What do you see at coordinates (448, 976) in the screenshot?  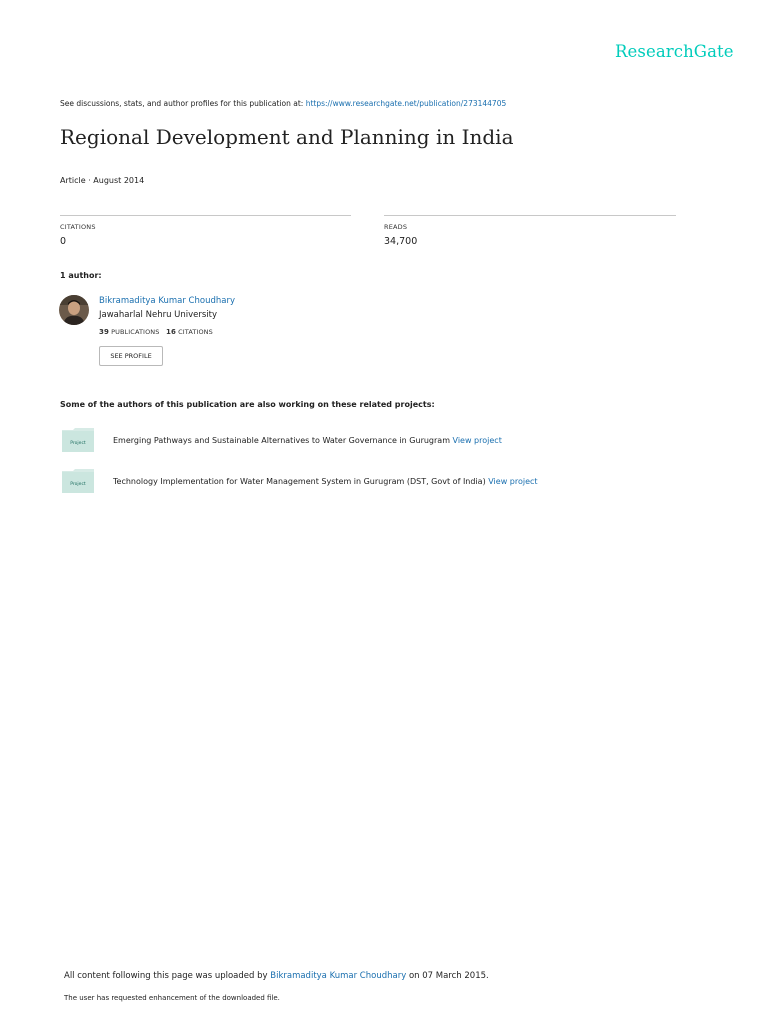 I see `uploaded-suffix: on 07 March 2015.` at bounding box center [448, 976].